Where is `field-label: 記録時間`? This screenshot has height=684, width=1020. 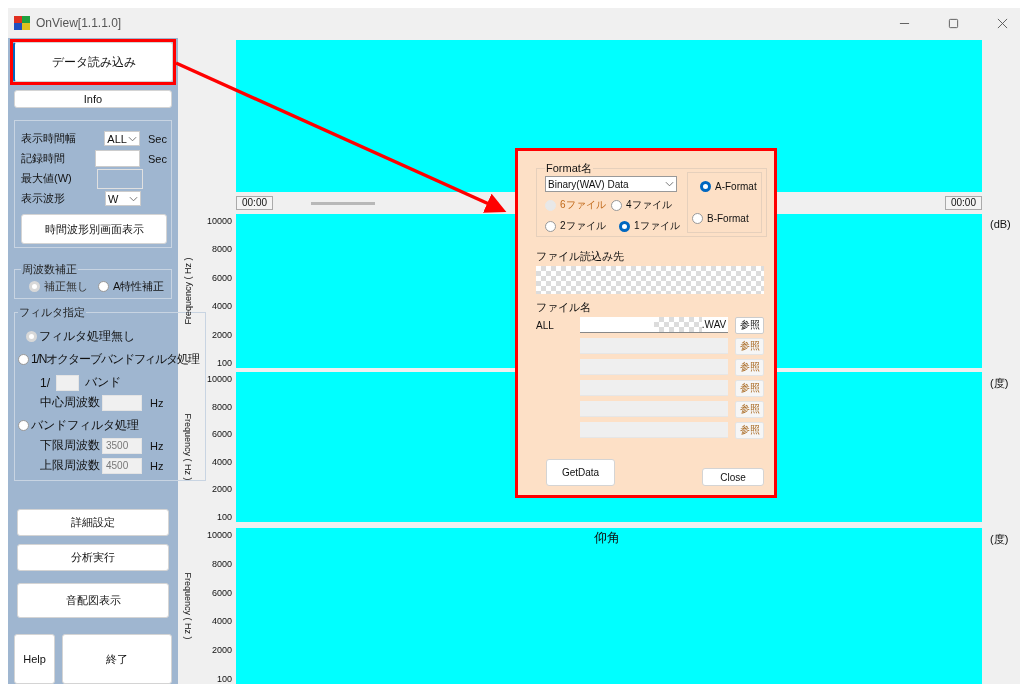 field-label: 記録時間 is located at coordinates (43, 158).